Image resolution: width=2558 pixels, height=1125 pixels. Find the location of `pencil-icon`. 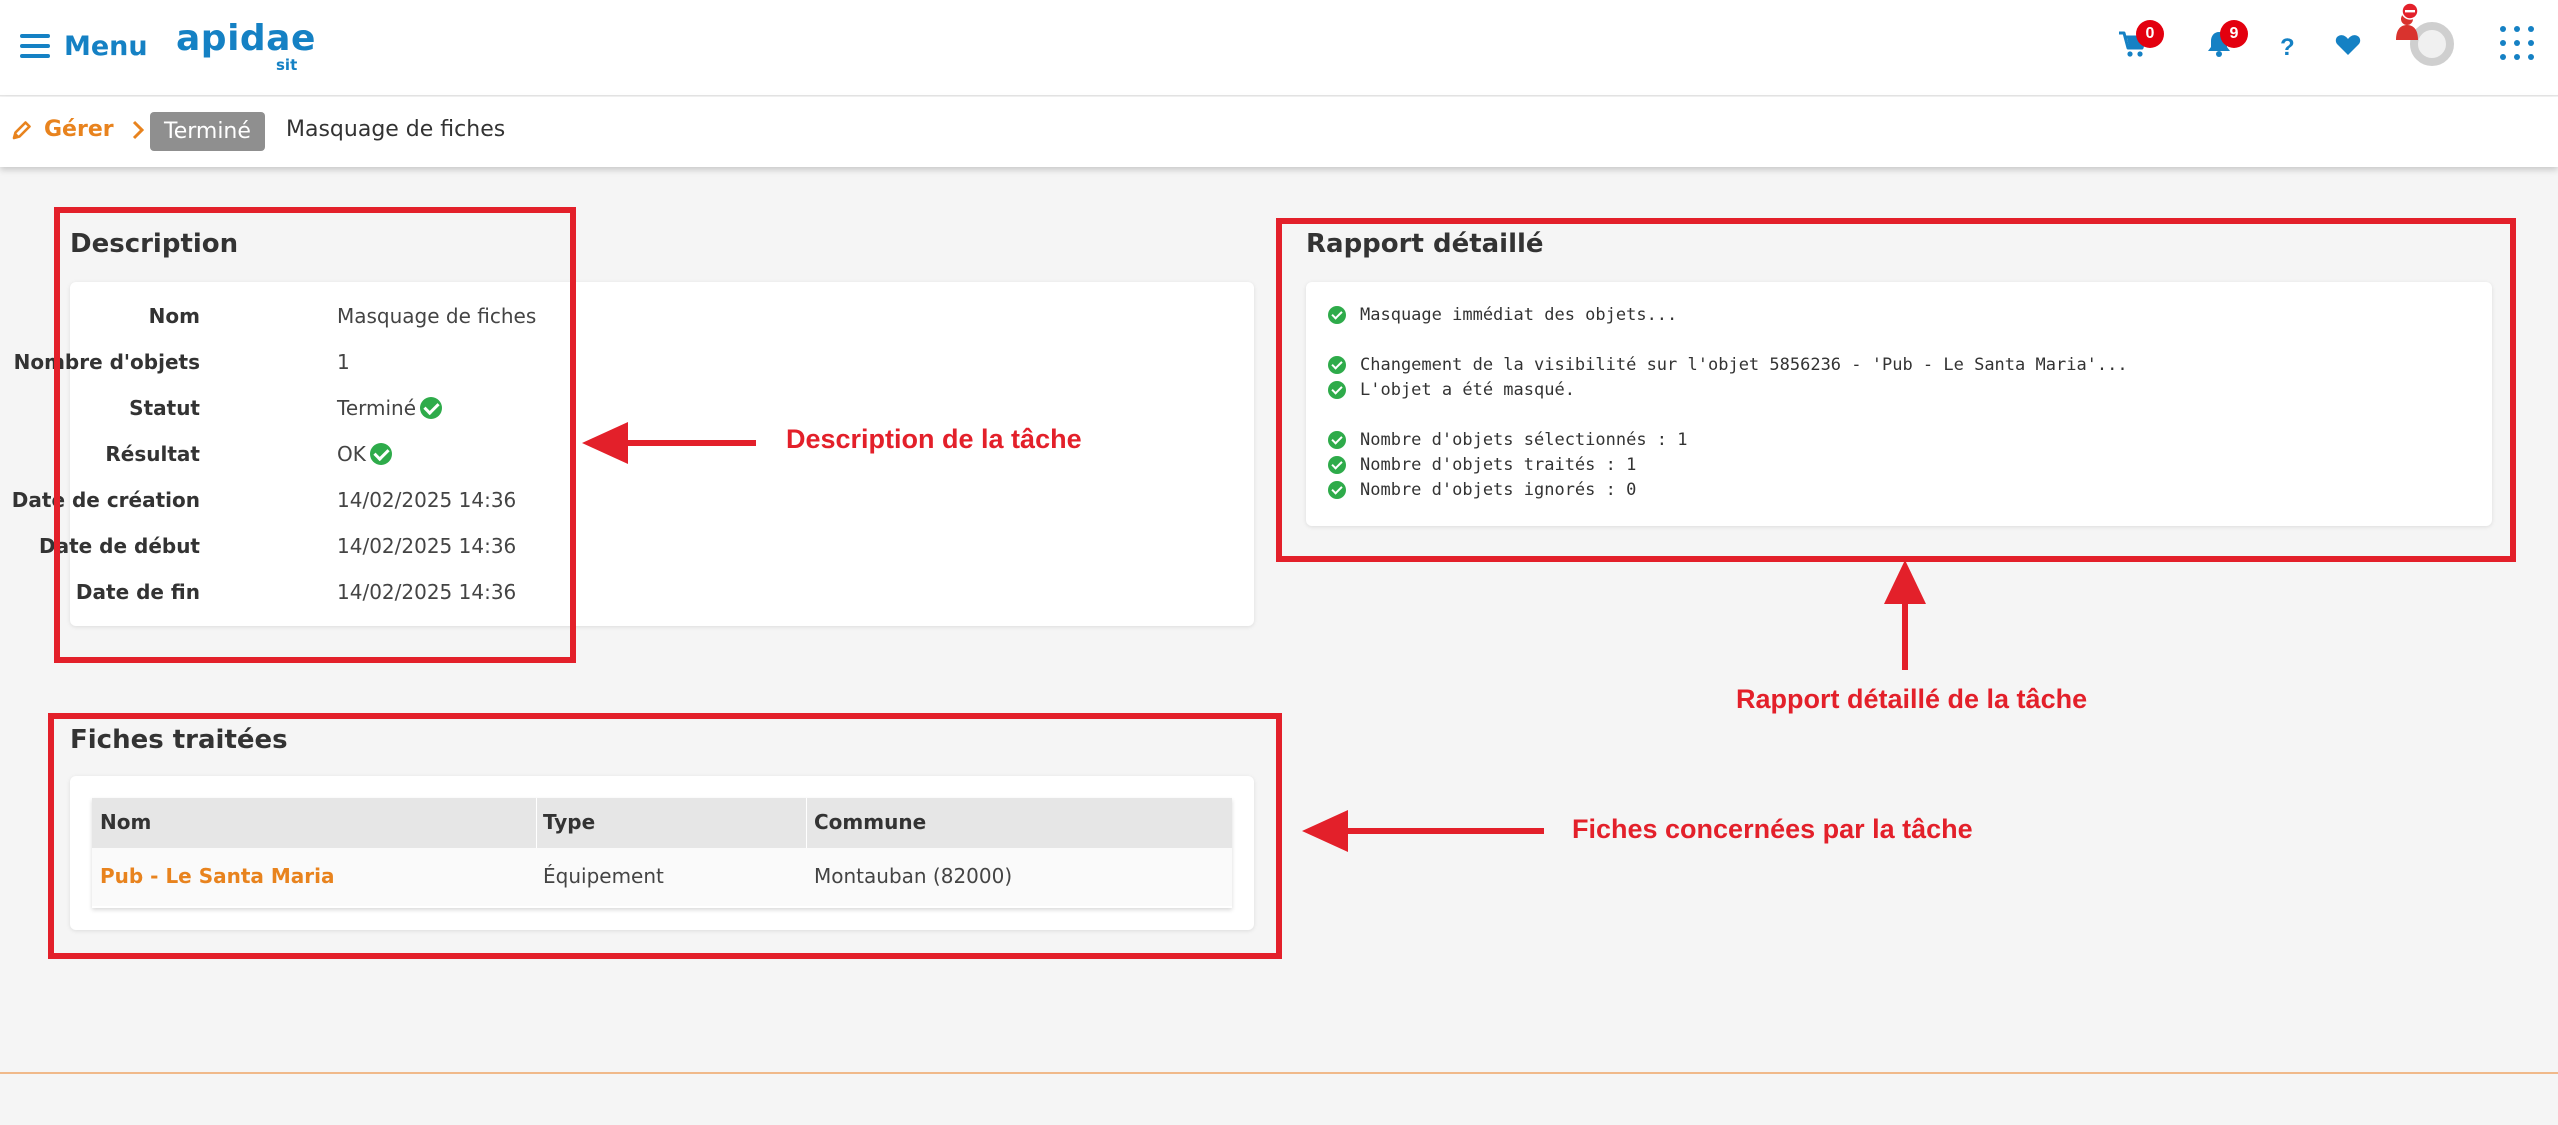

pencil-icon is located at coordinates (21, 129).